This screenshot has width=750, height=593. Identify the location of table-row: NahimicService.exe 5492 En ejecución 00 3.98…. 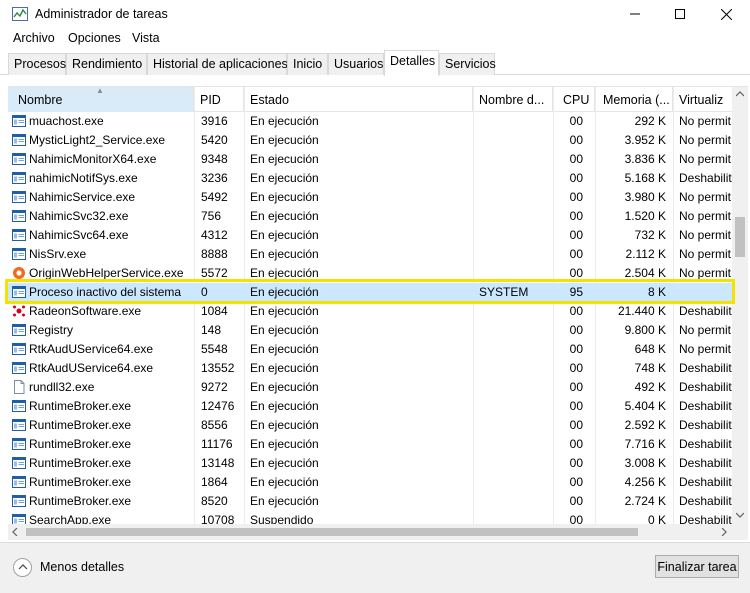
(370, 197).